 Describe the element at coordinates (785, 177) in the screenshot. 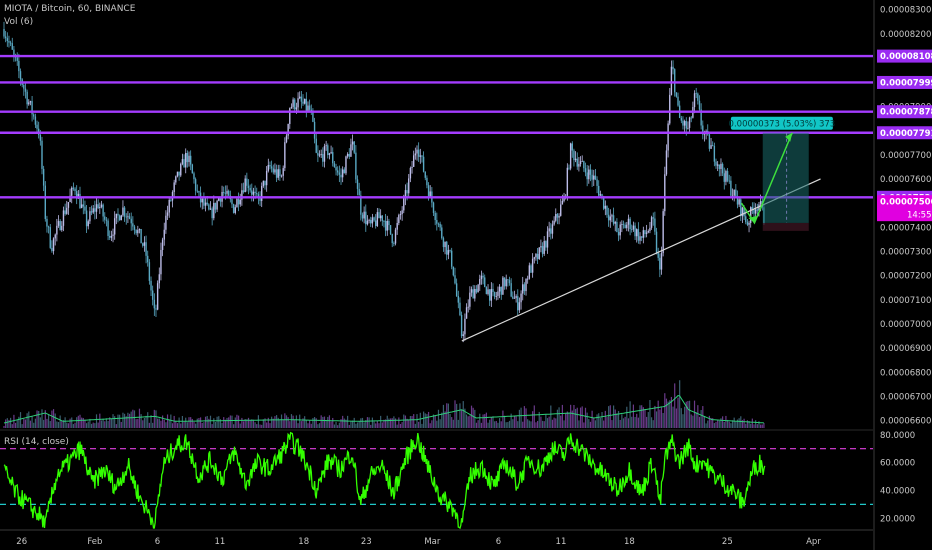

I see `position-target-zone` at that location.